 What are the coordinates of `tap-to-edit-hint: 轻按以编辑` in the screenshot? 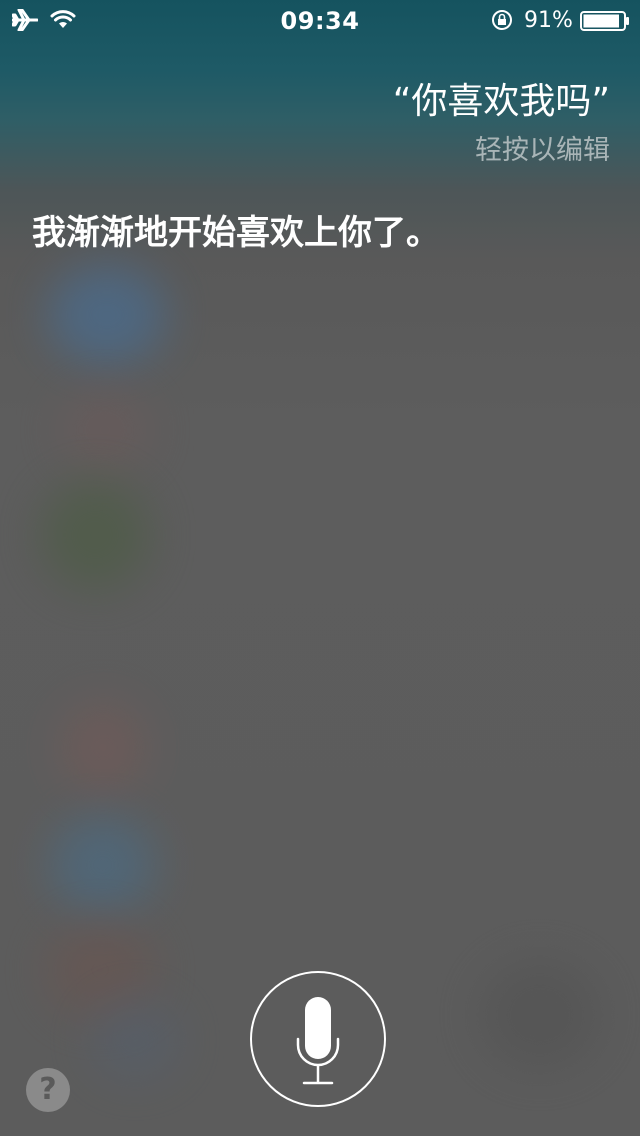 It's located at (542, 147).